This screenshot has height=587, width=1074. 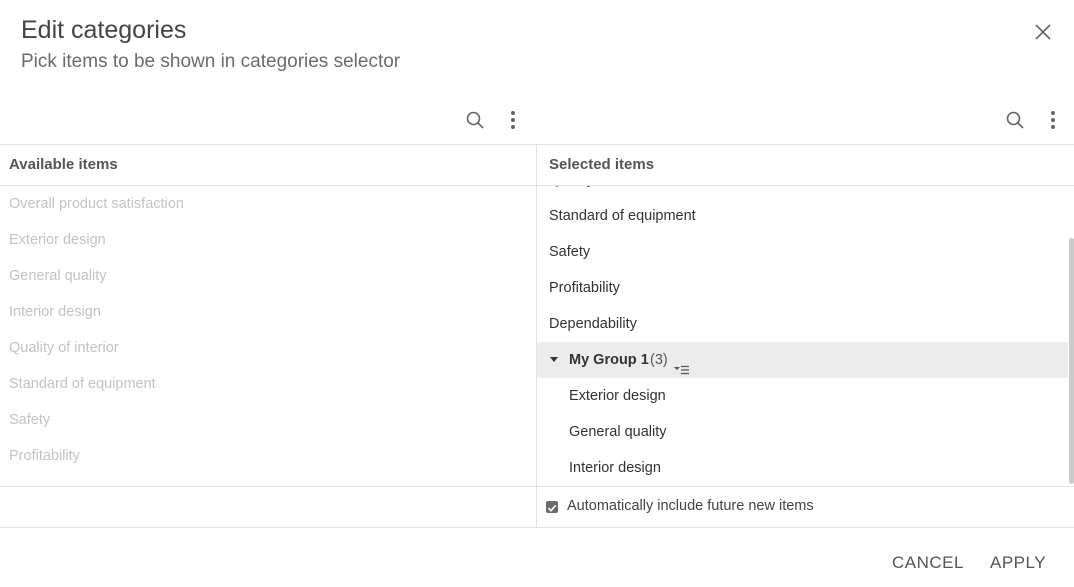 I want to click on cancel-button: CANCEL, so click(x=928, y=563).